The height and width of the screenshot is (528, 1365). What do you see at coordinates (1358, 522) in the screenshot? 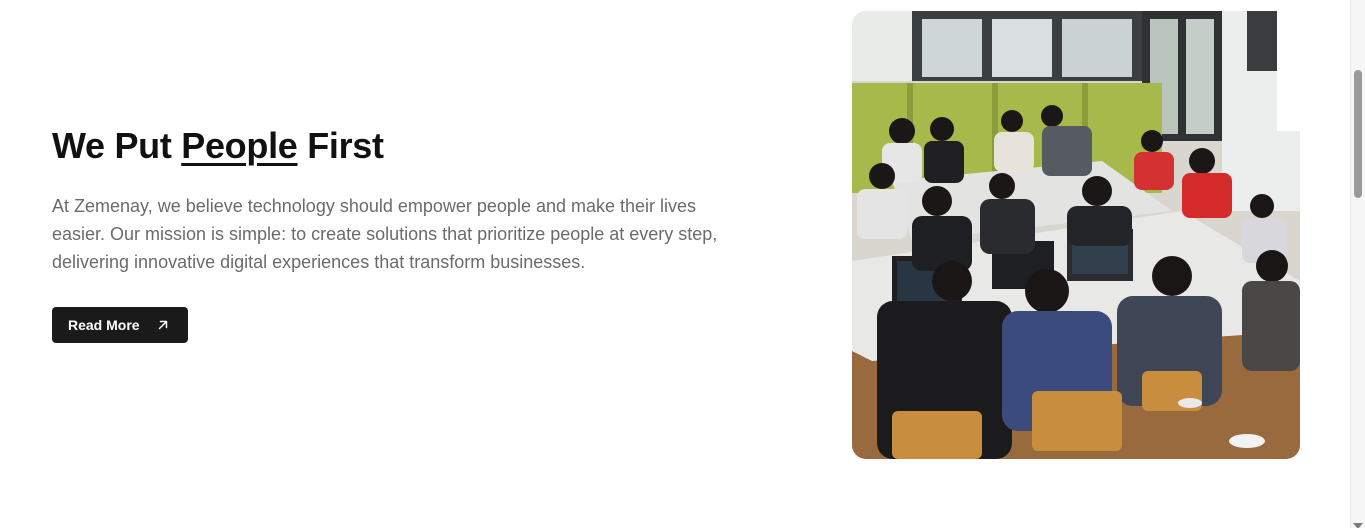
I see `scroll-down-arrow-icon` at bounding box center [1358, 522].